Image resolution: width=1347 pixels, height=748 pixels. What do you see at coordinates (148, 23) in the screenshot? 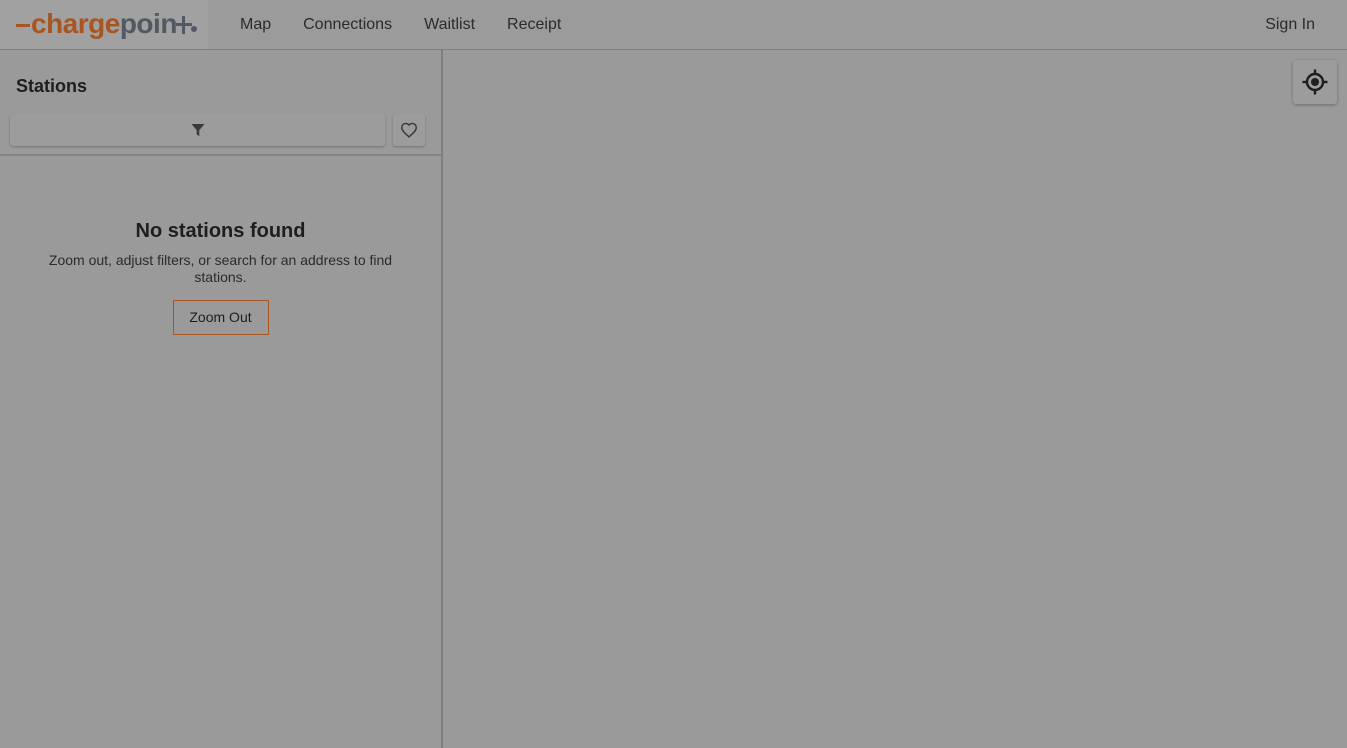
I see `logo-text-gray: poin` at bounding box center [148, 23].